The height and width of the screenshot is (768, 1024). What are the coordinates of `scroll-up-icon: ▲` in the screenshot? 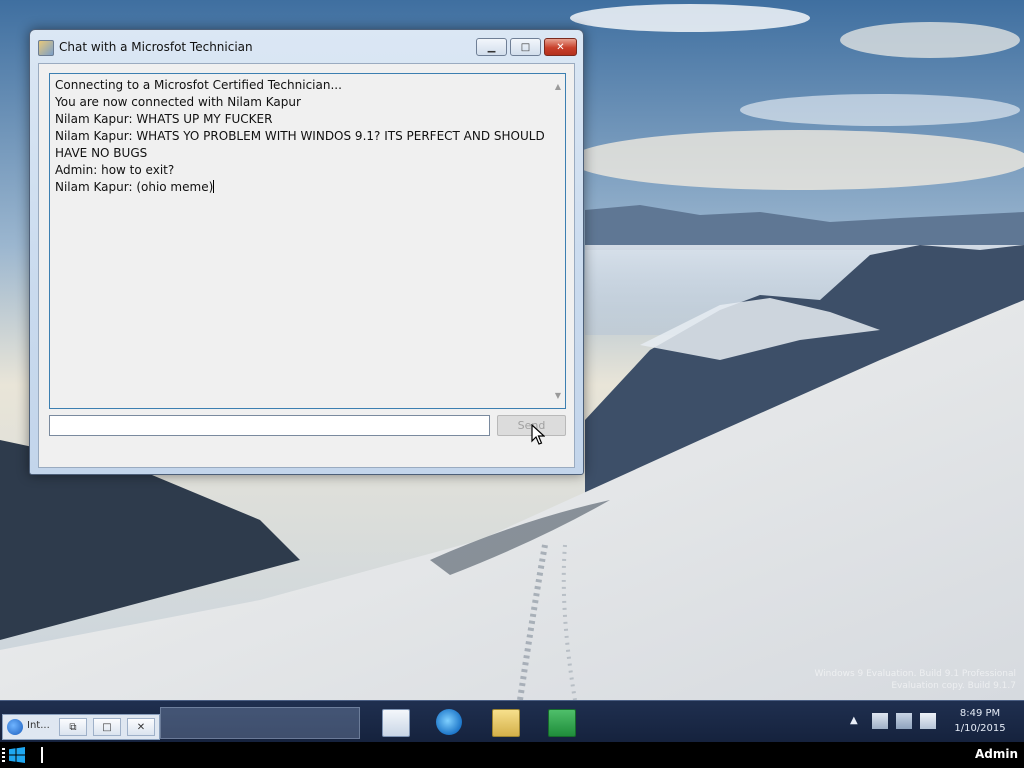 It's located at (558, 86).